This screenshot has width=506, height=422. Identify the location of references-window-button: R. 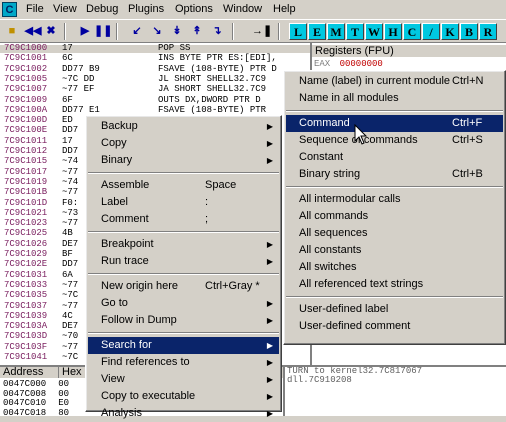
(488, 31).